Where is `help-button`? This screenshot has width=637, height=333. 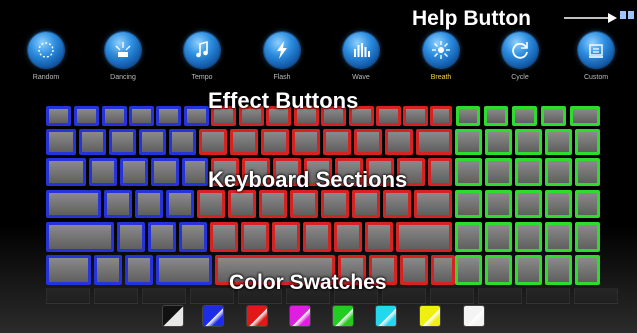 help-button is located at coordinates (627, 15).